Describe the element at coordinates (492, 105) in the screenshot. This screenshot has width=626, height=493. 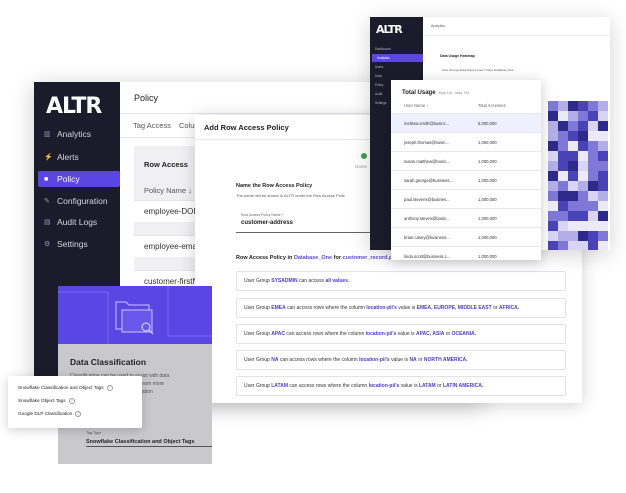
I see `total-accesses-header: Total Accesses` at that location.